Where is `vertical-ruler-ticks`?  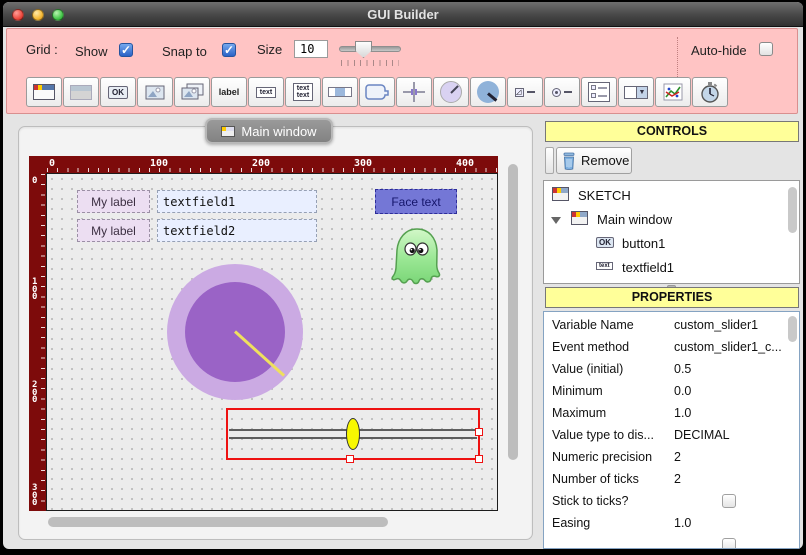 vertical-ruler-ticks is located at coordinates (43, 342).